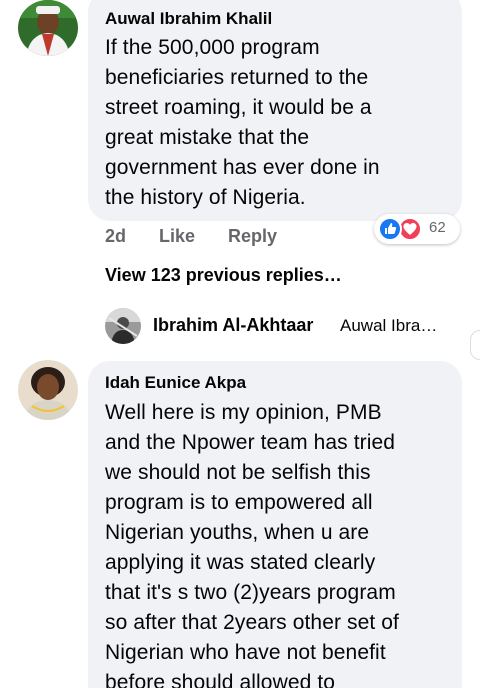 This screenshot has width=480, height=688. Describe the element at coordinates (239, 502) in the screenshot. I see `comment-text-line: program is to empowered all` at that location.